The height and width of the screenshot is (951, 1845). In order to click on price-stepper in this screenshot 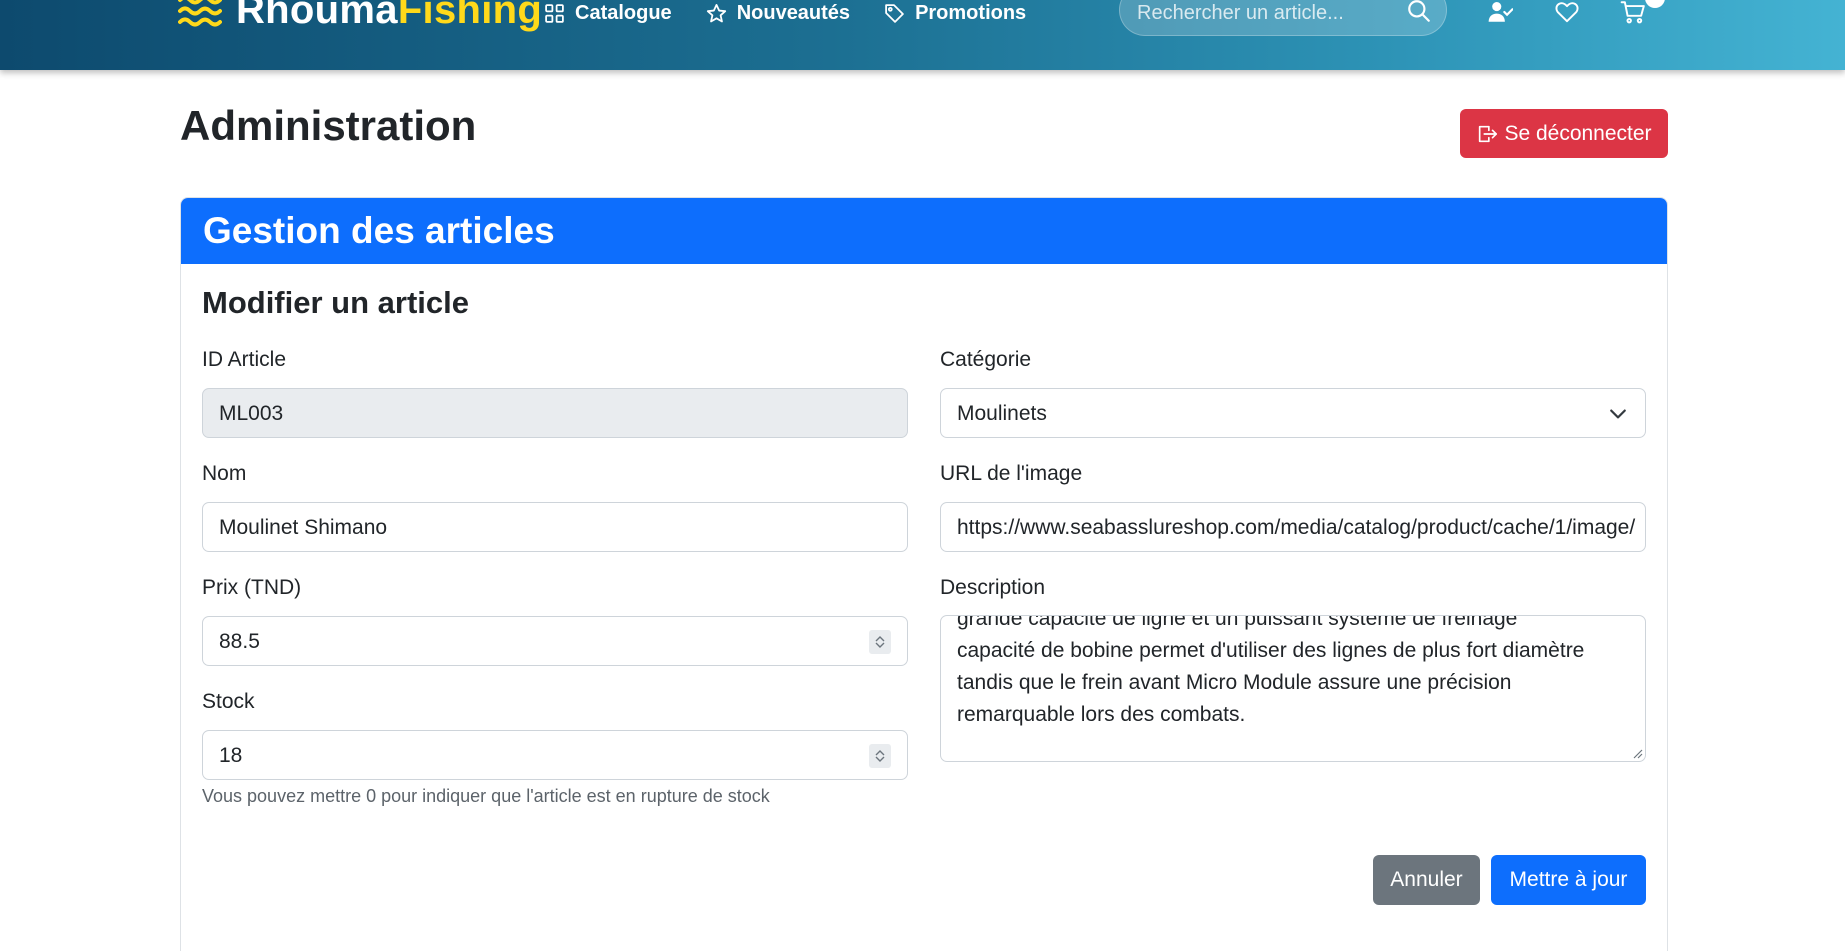, I will do `click(880, 642)`.